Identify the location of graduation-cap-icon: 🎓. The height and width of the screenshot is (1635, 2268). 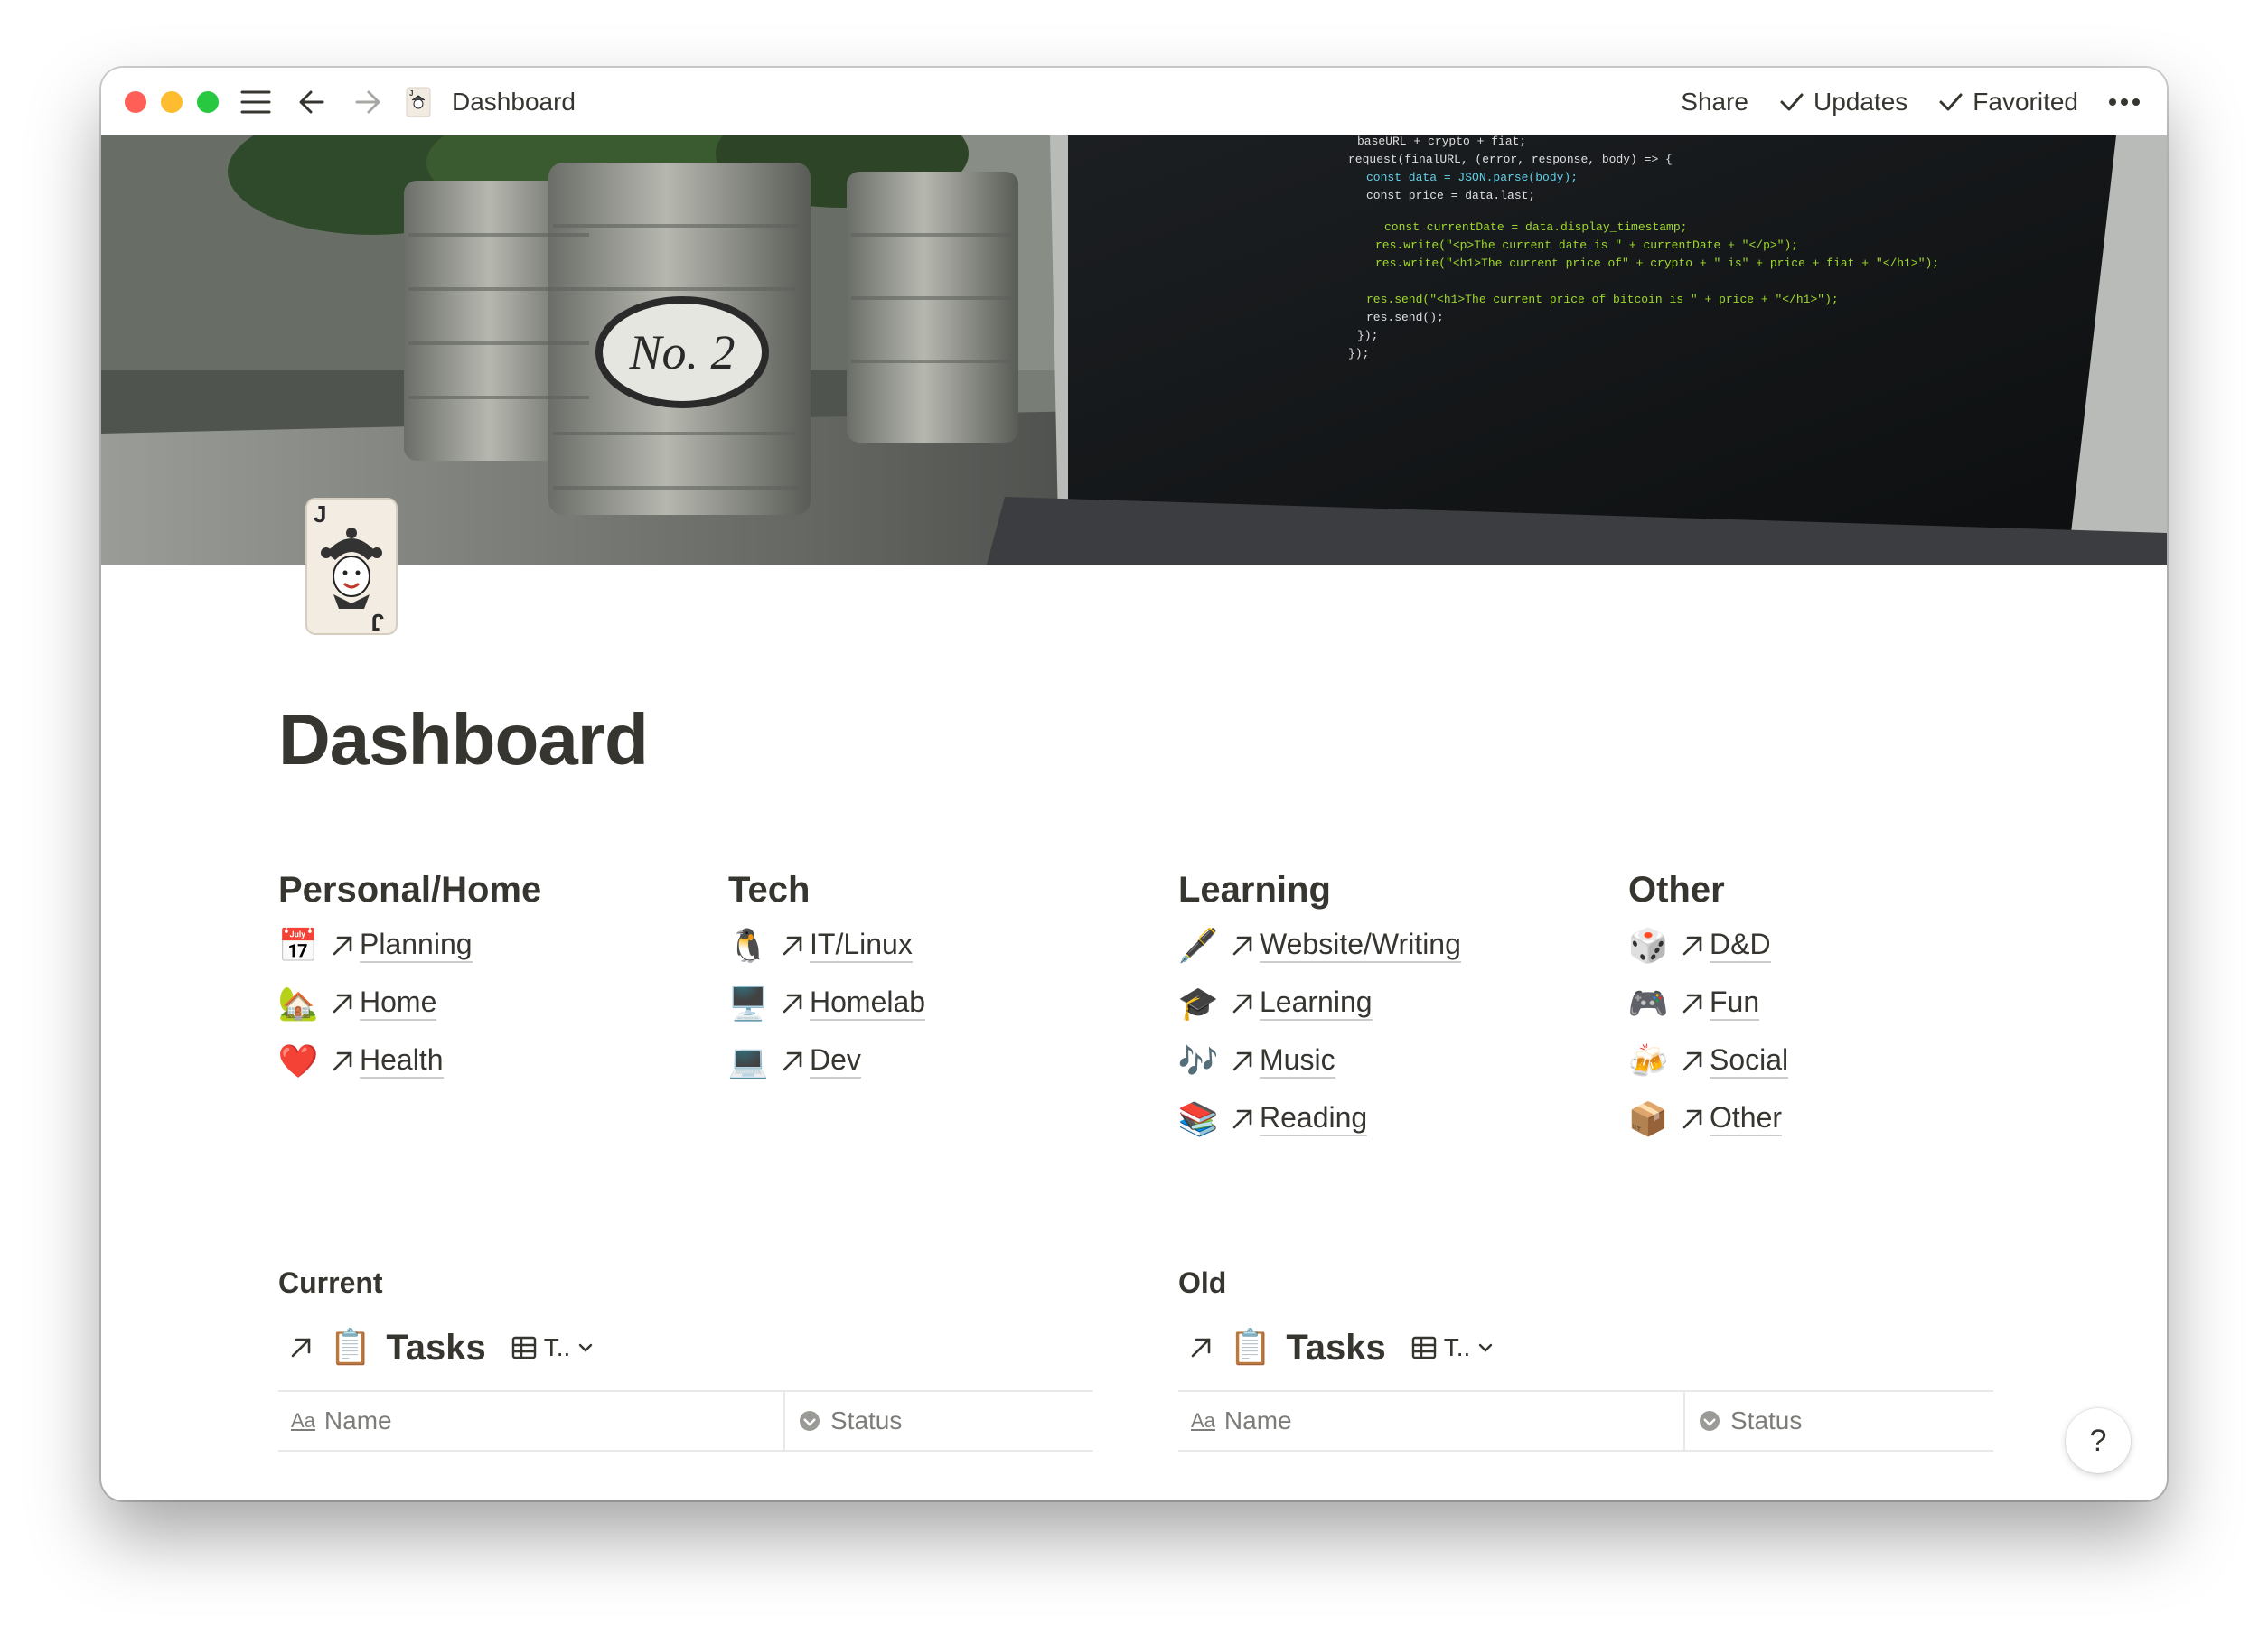
(1198, 1004).